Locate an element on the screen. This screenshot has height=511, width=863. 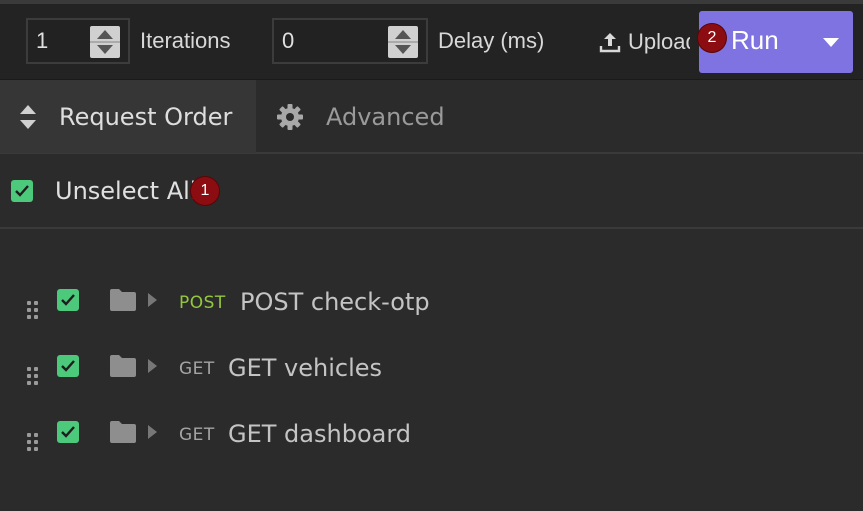
run-dropdown-chevron-down-icon is located at coordinates (831, 42).